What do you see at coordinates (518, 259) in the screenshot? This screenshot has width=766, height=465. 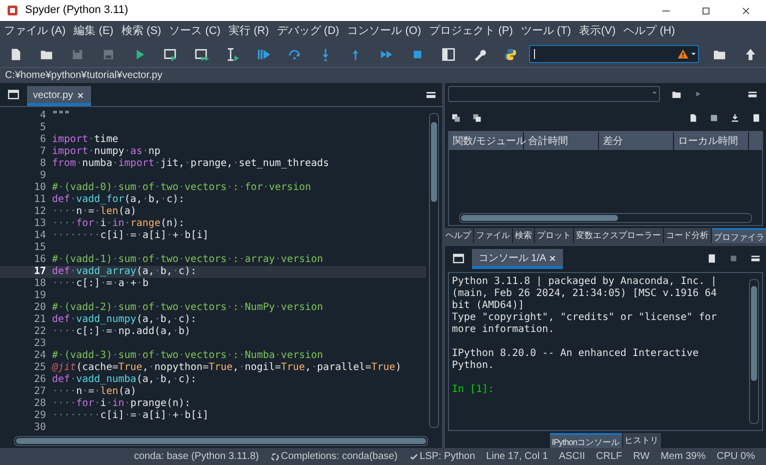 I see `console-tab: コンソール 1/A` at bounding box center [518, 259].